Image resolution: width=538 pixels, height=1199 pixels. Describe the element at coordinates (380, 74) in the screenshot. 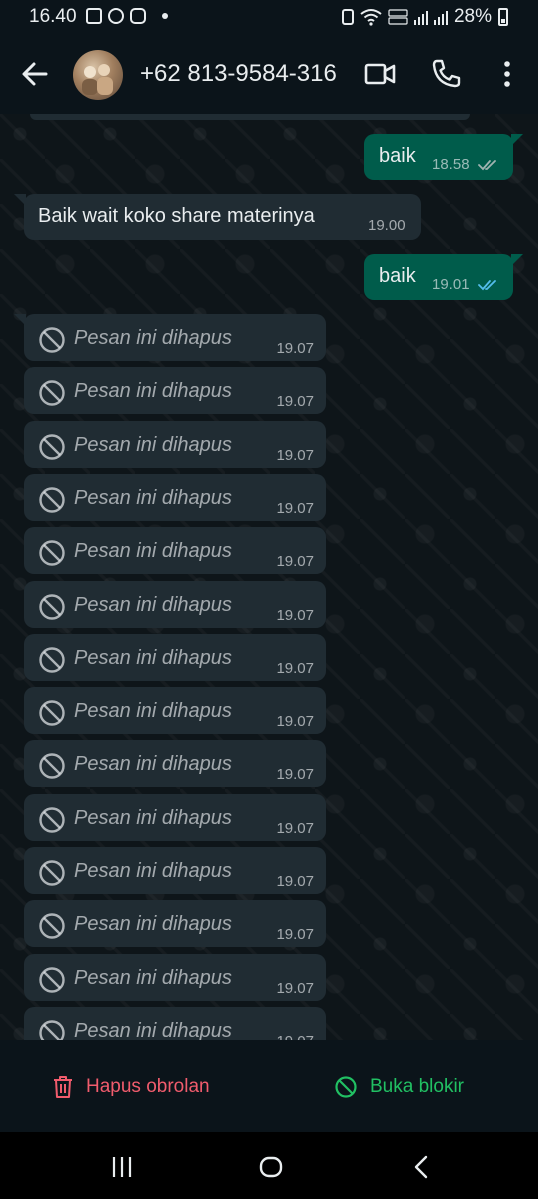

I see `video-call-icon` at that location.